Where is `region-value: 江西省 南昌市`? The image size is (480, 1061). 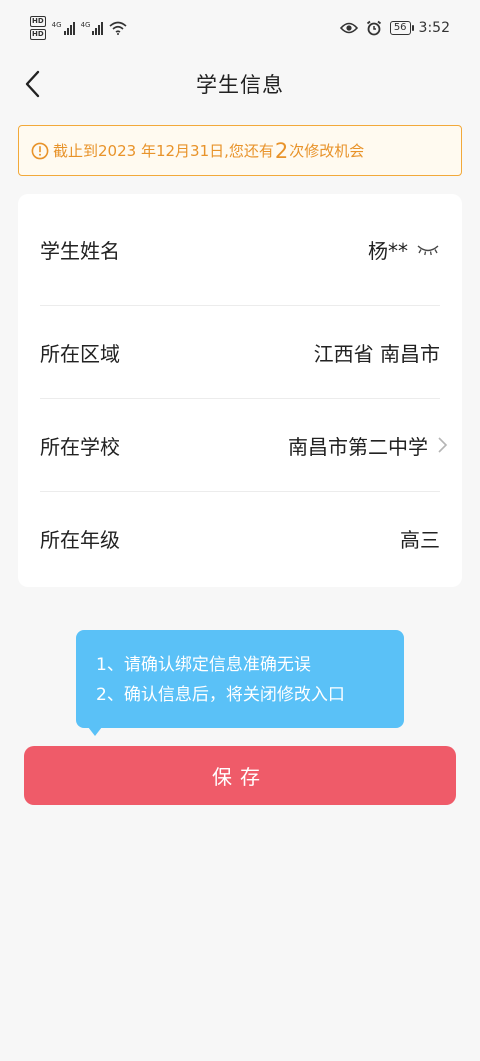
region-value: 江西省 南昌市 is located at coordinates (376, 353).